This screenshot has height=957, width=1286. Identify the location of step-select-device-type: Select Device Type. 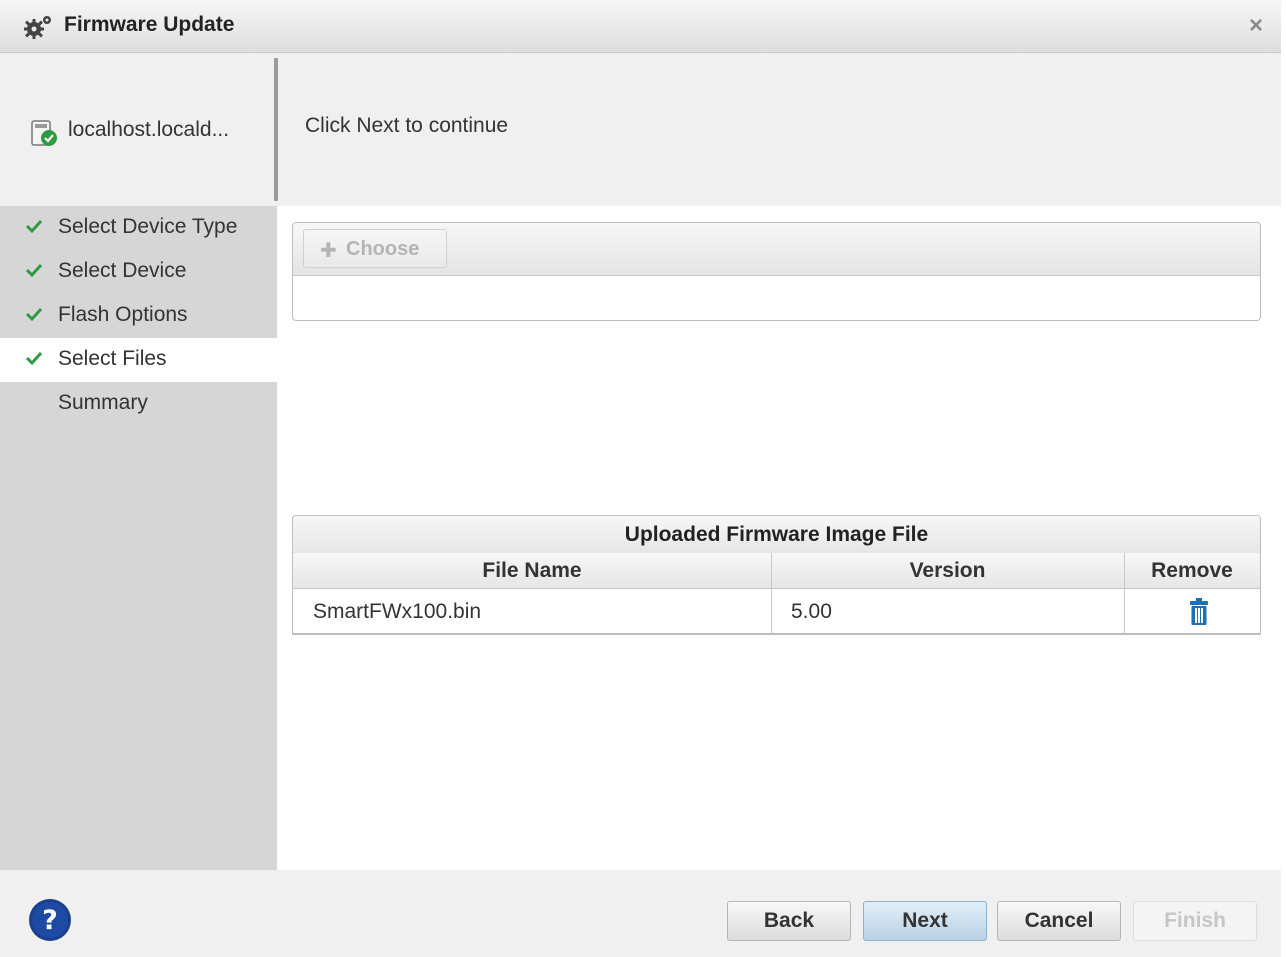
(138, 228).